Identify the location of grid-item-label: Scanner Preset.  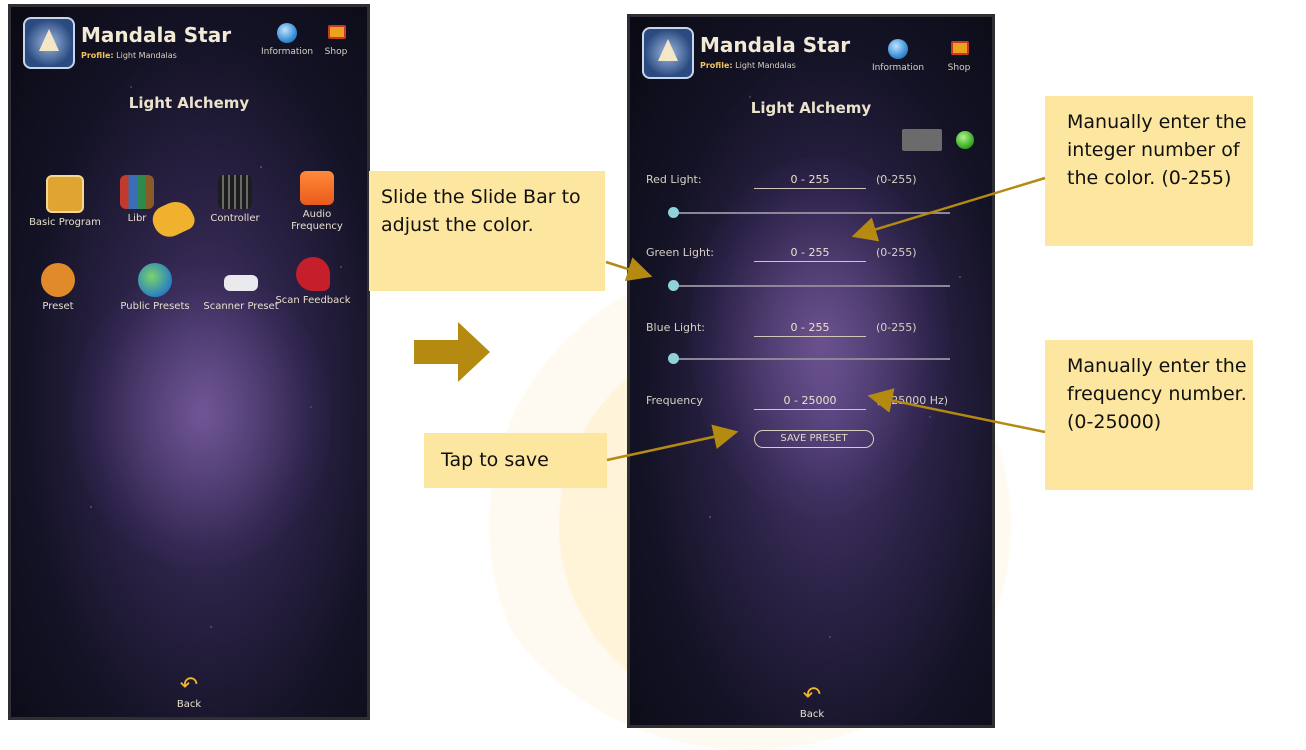
(241, 306).